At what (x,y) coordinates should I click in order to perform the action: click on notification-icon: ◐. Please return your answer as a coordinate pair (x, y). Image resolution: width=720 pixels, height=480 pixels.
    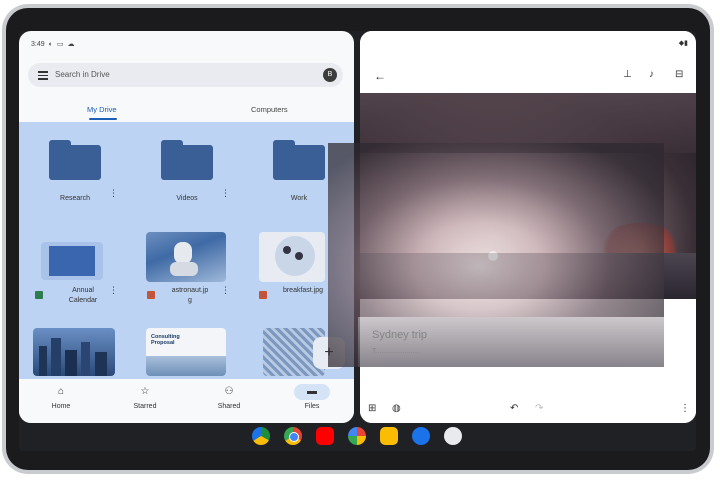
    Looking at the image, I should click on (50, 44).